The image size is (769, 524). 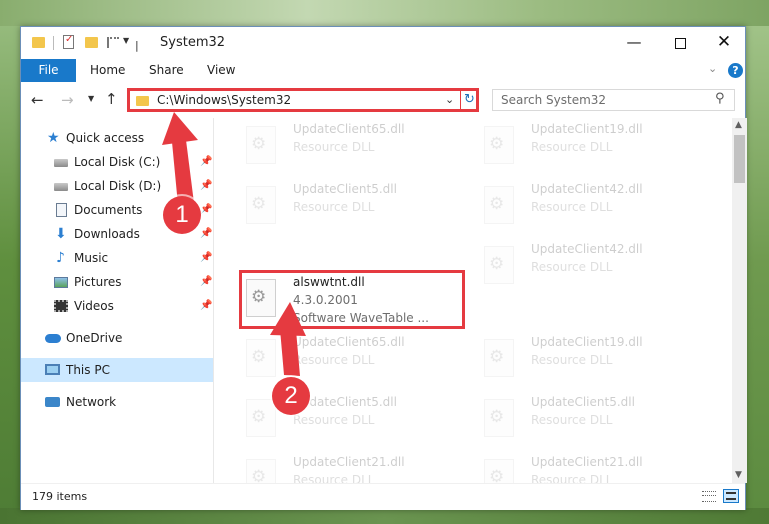 I want to click on maximize-icon, so click(x=680, y=43).